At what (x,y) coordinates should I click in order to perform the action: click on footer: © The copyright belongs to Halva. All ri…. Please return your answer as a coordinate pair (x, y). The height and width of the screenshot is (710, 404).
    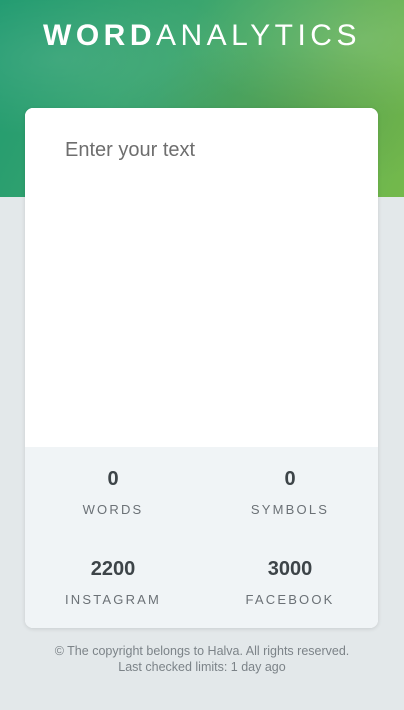
    Looking at the image, I should click on (202, 659).